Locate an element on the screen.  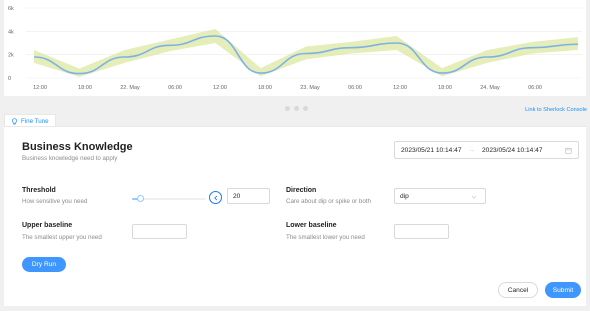
chevron-left-icon is located at coordinates (215, 197).